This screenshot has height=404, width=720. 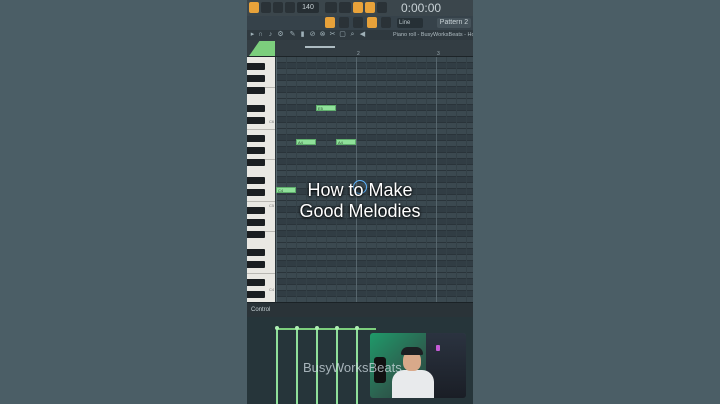 I want to click on play-icon, so click(x=266, y=7).